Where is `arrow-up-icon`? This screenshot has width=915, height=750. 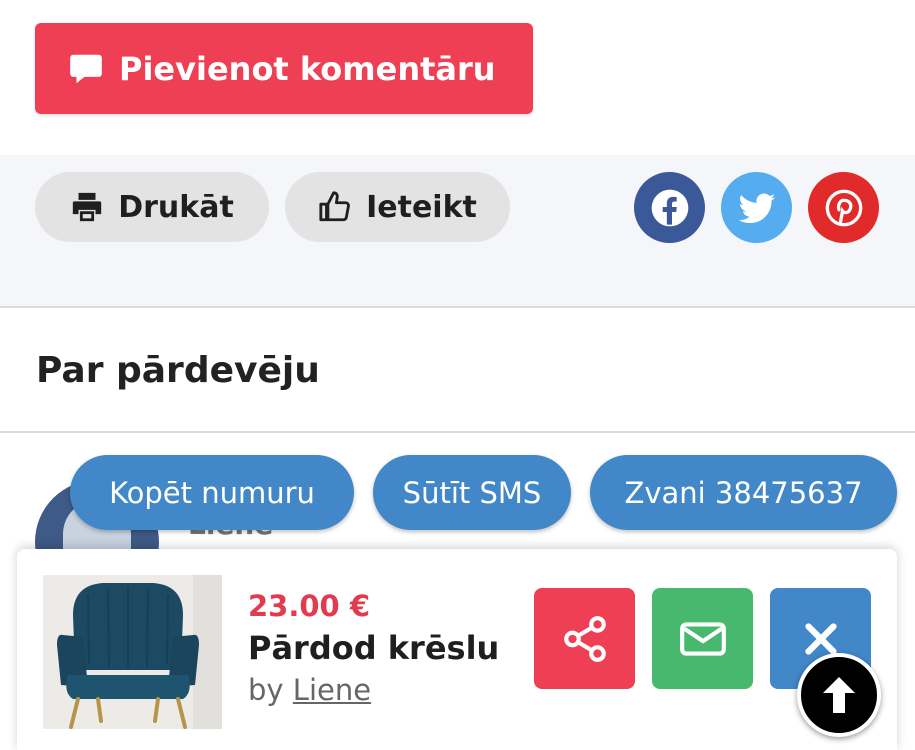 arrow-up-icon is located at coordinates (839, 695).